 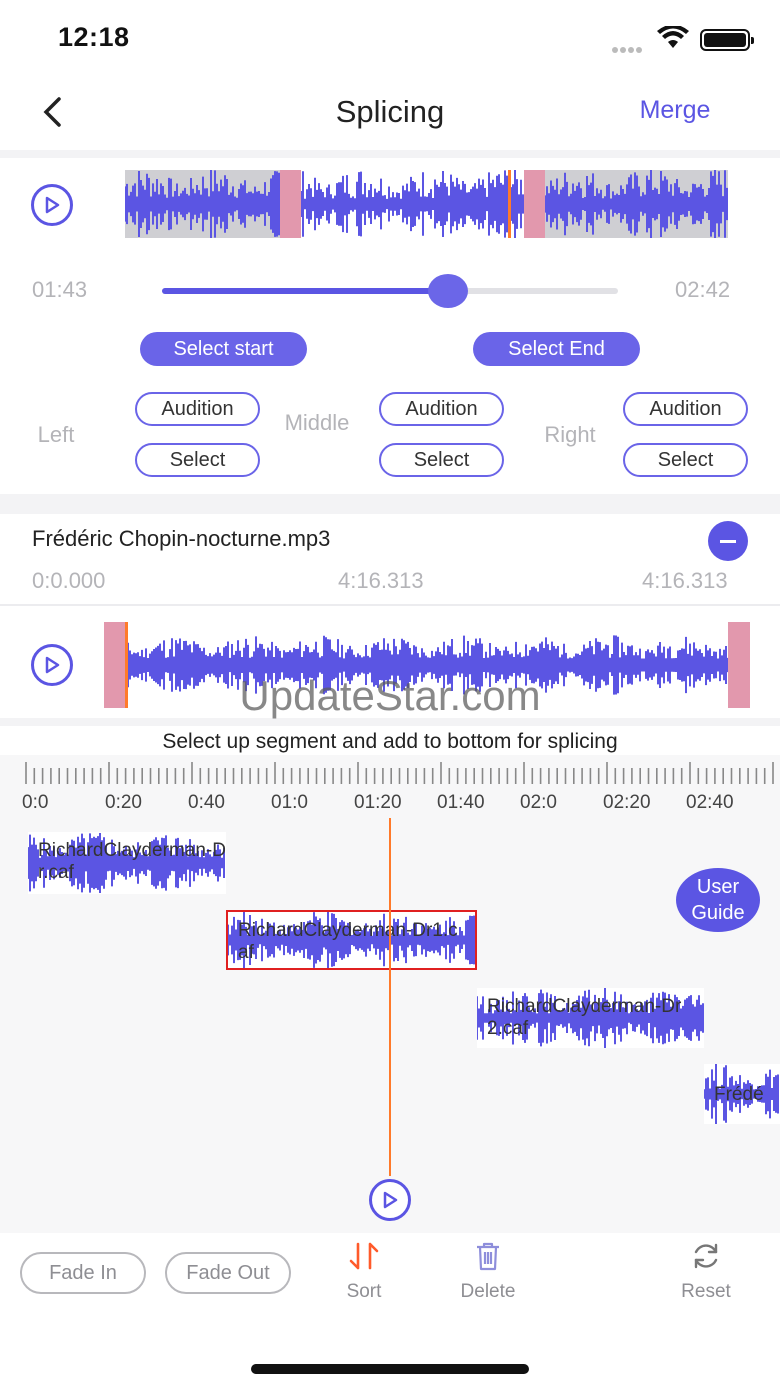 I want to click on editor-waveform, so click(x=426, y=204).